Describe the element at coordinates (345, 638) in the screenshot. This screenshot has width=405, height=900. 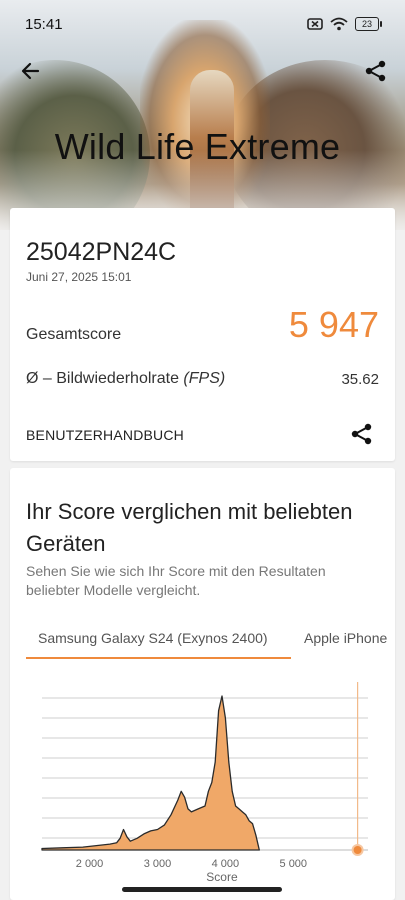
I see `tab-apple-iphone: Apple iPhone` at that location.